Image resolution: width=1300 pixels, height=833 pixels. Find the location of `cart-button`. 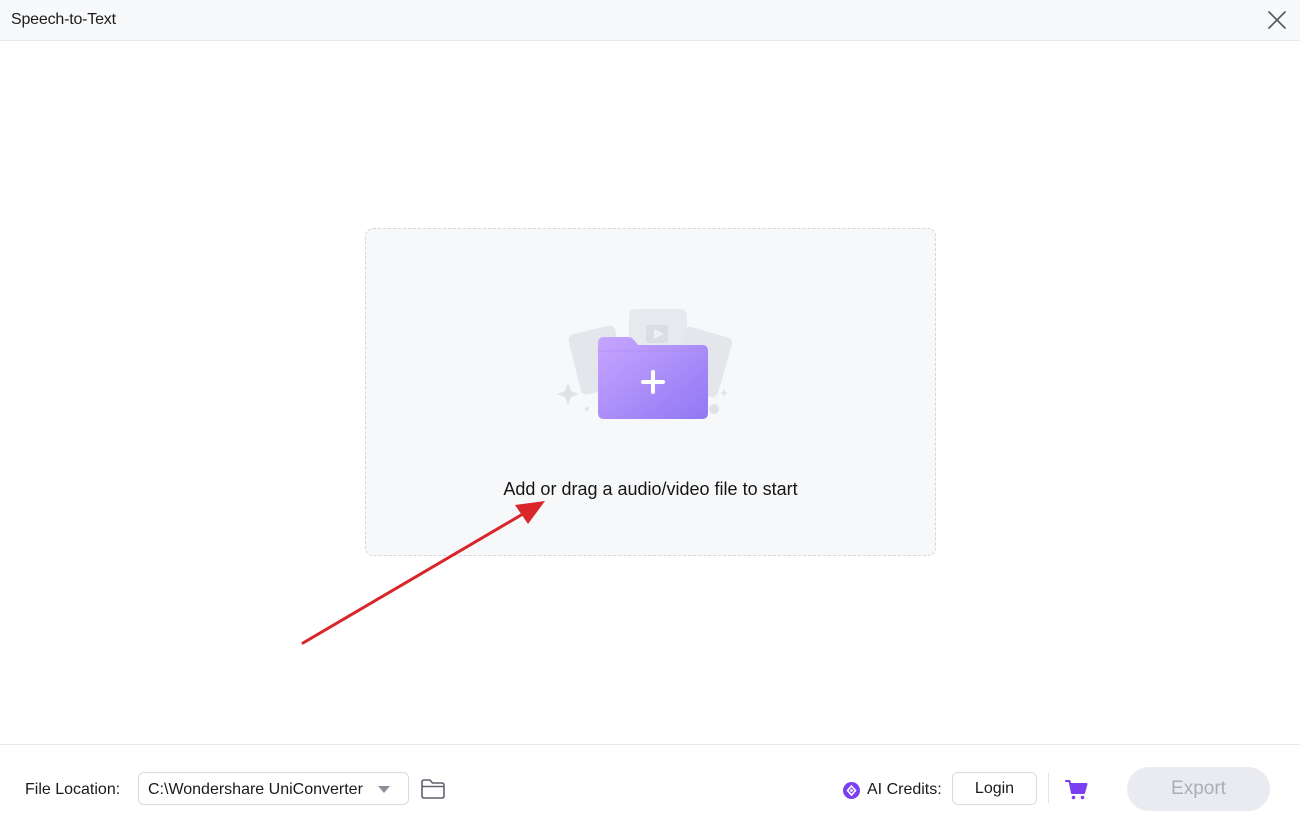

cart-button is located at coordinates (1077, 790).